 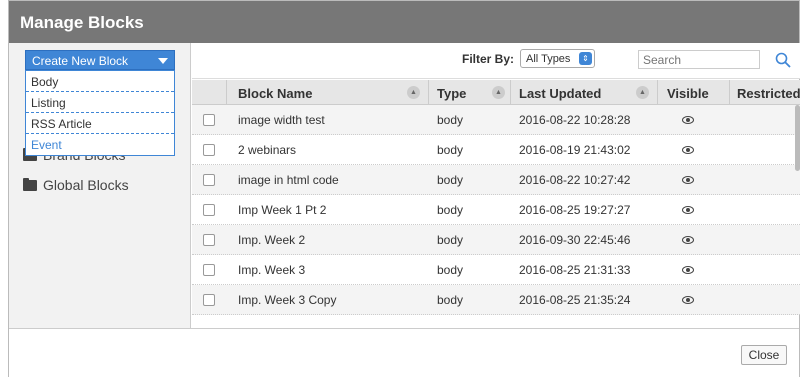 I want to click on last-updated-cell: 2016-08-19 21:43:02, so click(x=575, y=150).